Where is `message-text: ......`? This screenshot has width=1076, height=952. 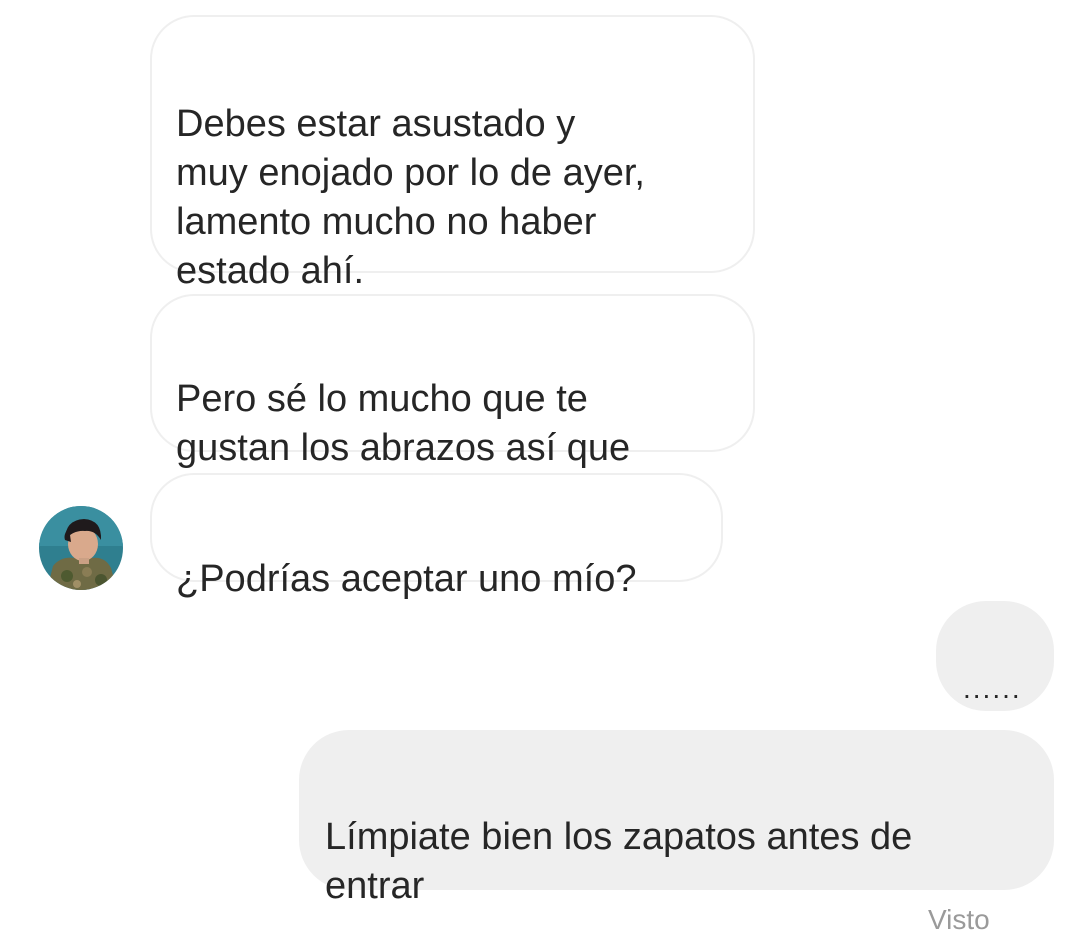 message-text: ...... is located at coordinates (992, 688).